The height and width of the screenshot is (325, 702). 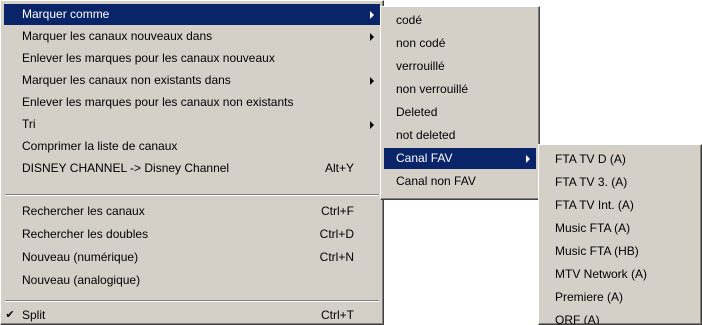 What do you see at coordinates (460, 43) in the screenshot?
I see `submenu-item-not-coded: non codé` at bounding box center [460, 43].